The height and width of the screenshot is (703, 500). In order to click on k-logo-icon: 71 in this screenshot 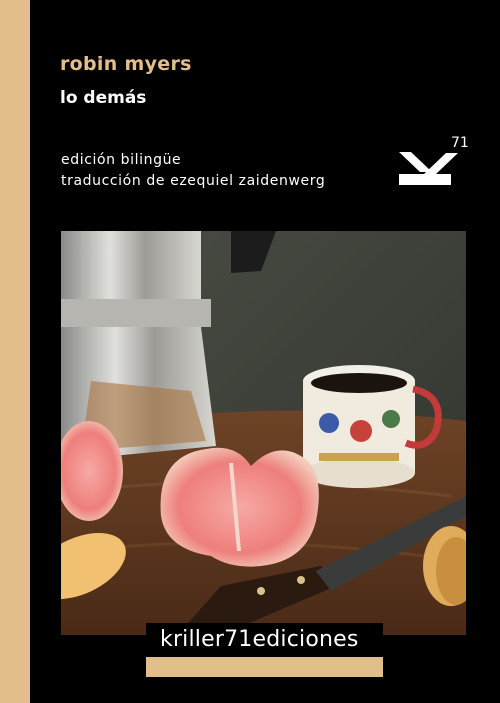, I will do `click(434, 160)`.